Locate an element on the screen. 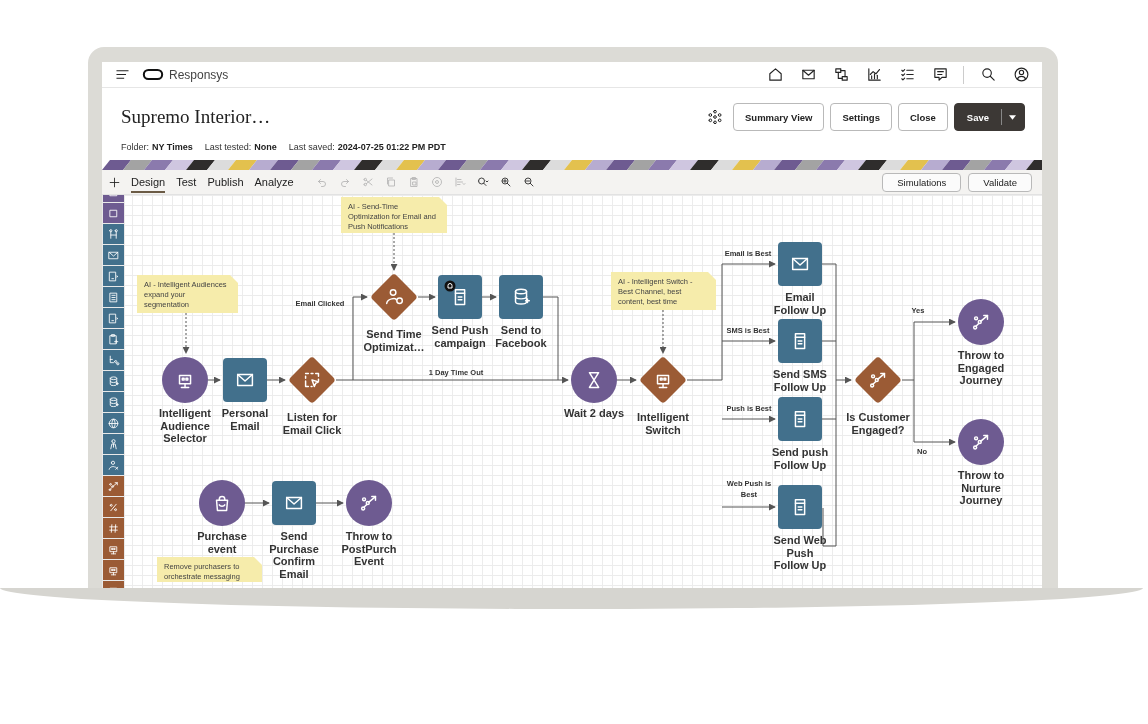  logo-icon is located at coordinates (153, 74).